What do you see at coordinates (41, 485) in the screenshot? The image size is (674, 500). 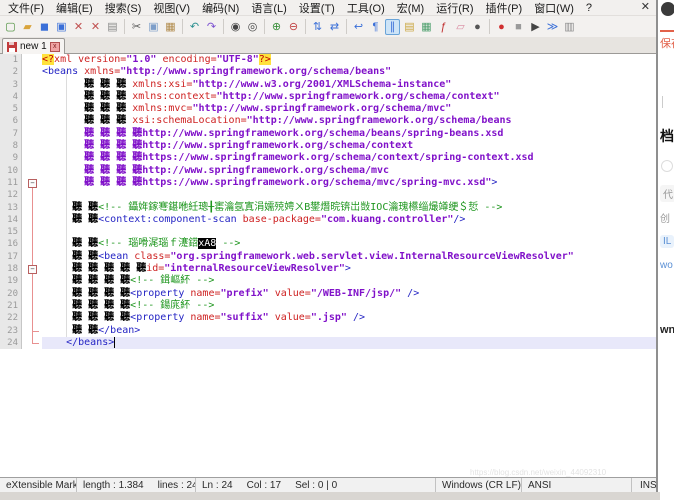 I see `status-doctype: eXtensible Markup La` at bounding box center [41, 485].